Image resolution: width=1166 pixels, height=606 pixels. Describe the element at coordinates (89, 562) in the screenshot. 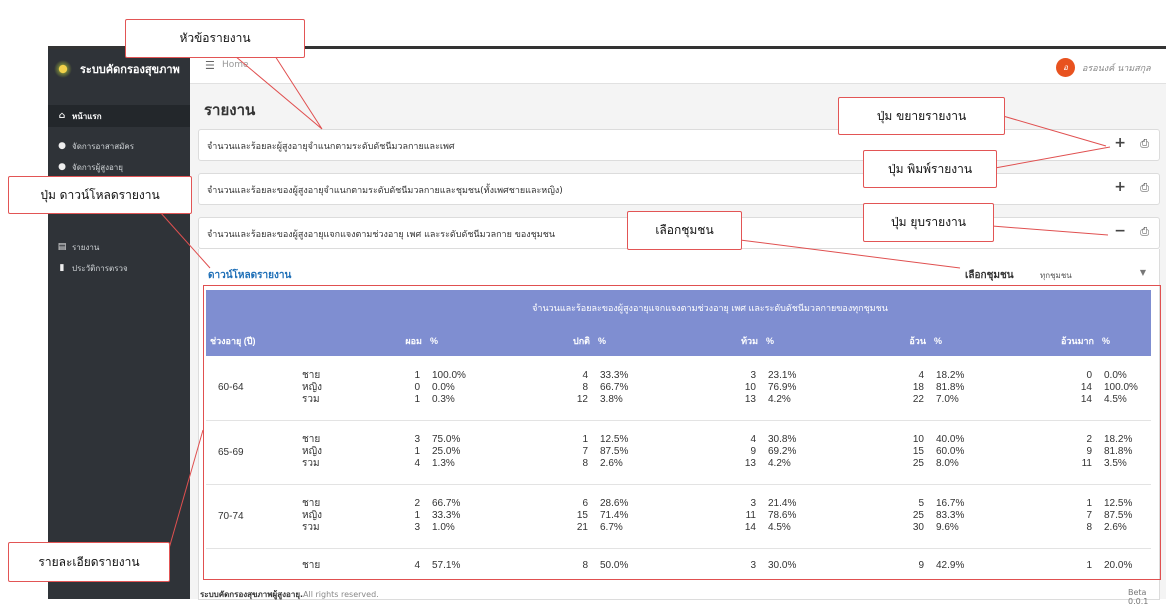

I see `callout-report-detail: รายละเอียดรายงาน` at that location.